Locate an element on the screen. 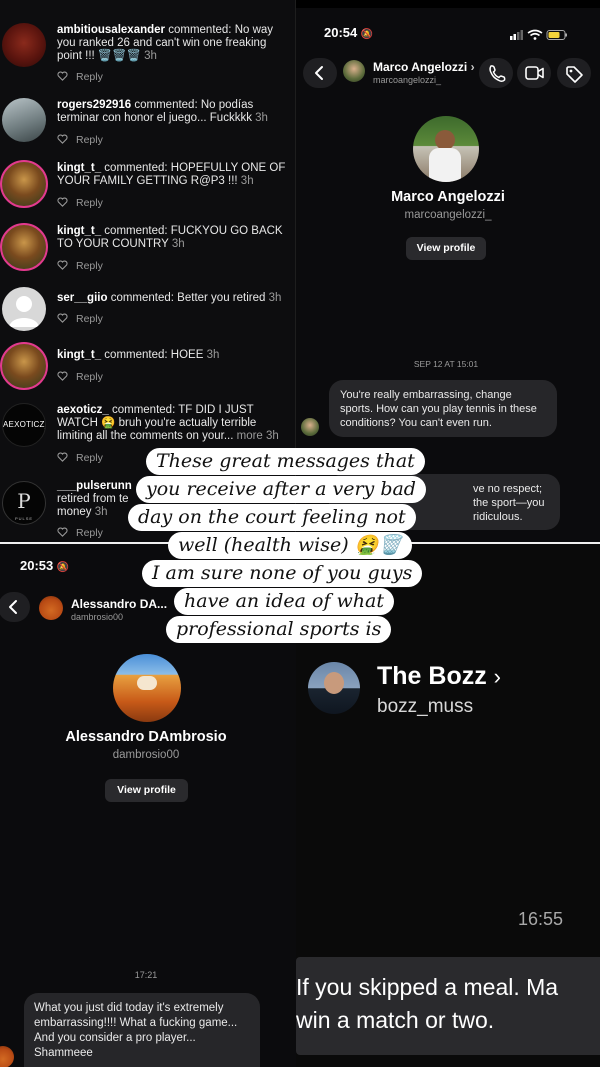 This screenshot has height=1067, width=600. header-name: The Bozz › is located at coordinates (439, 676).